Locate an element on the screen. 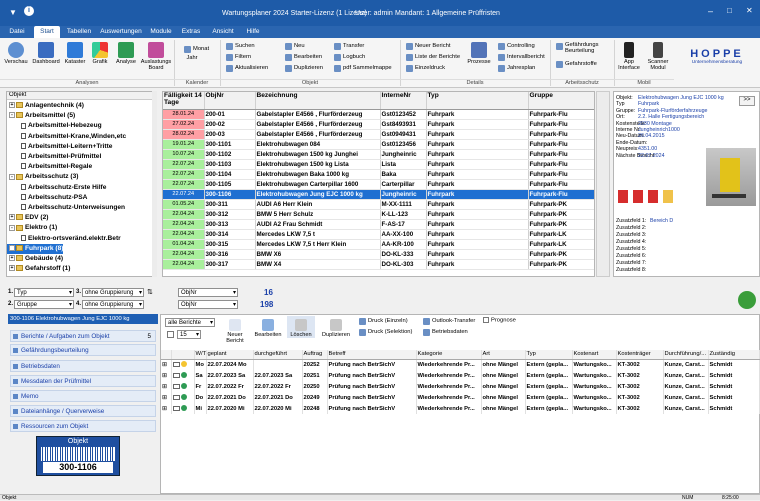 The height and width of the screenshot is (501, 760). dashboard-button: Dashboard is located at coordinates (46, 52).